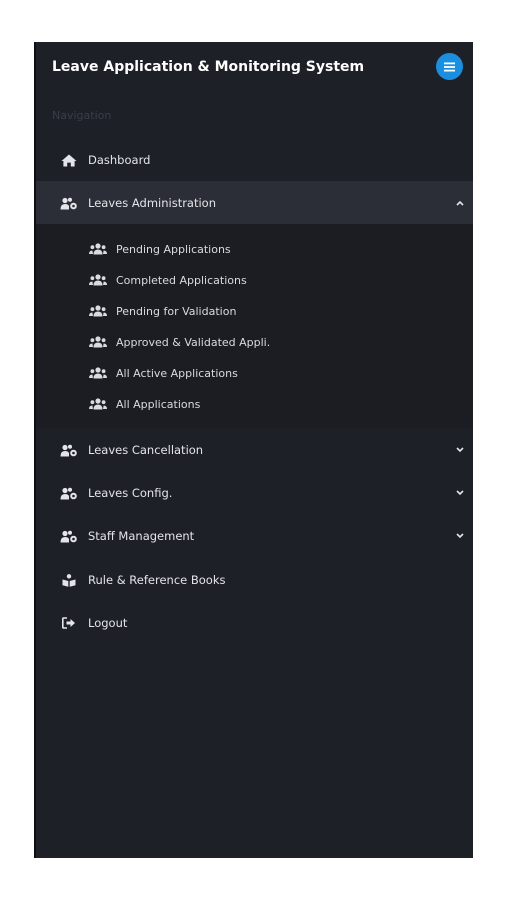  I want to click on submenu-item-approved-validated: Approved & Validated Appli., so click(254, 342).